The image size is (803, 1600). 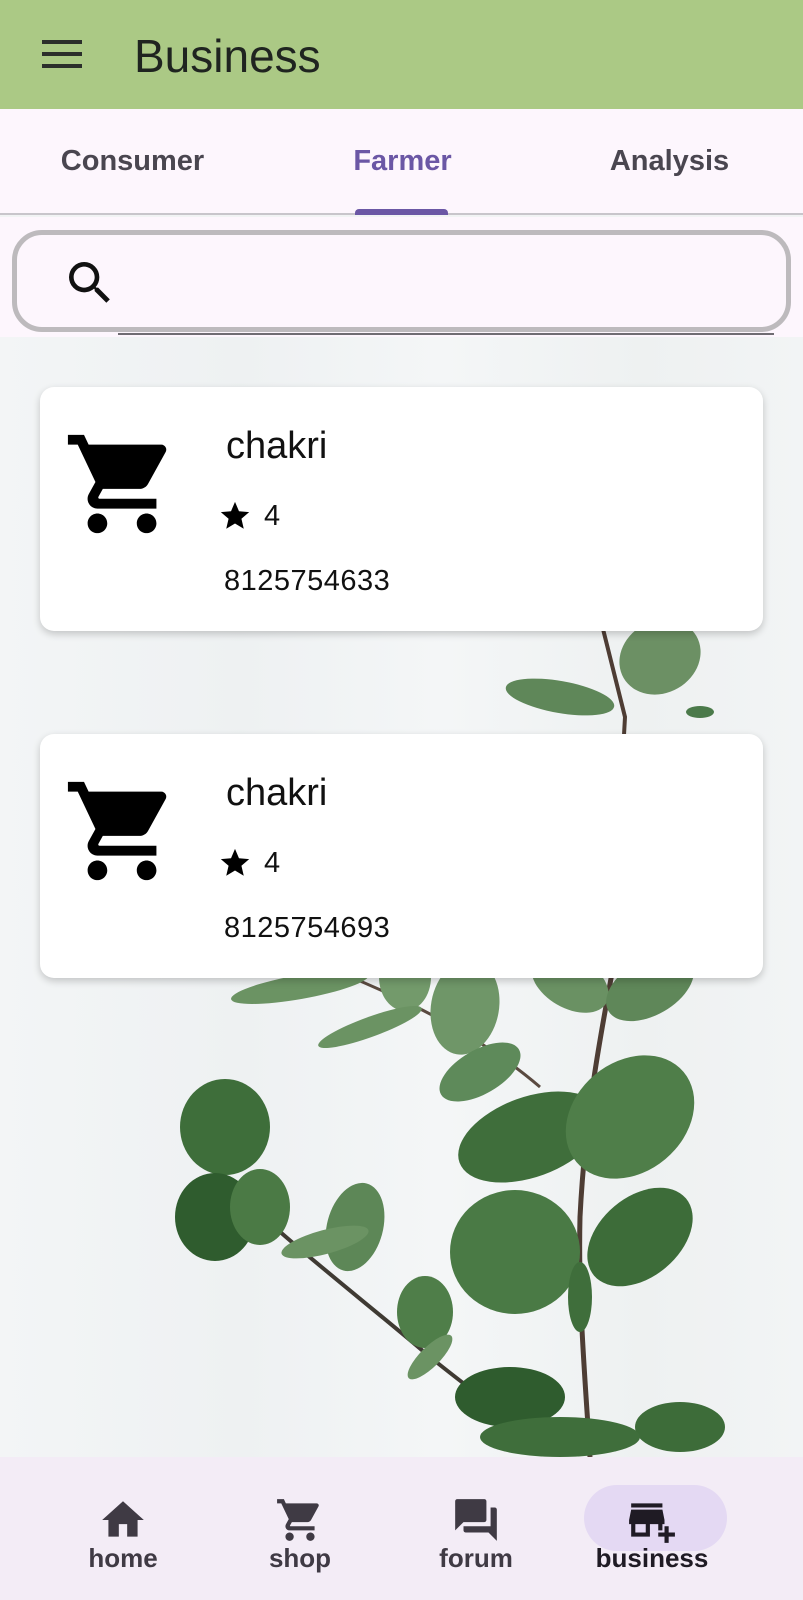 I want to click on nav-item-business: business, so click(x=652, y=1528).